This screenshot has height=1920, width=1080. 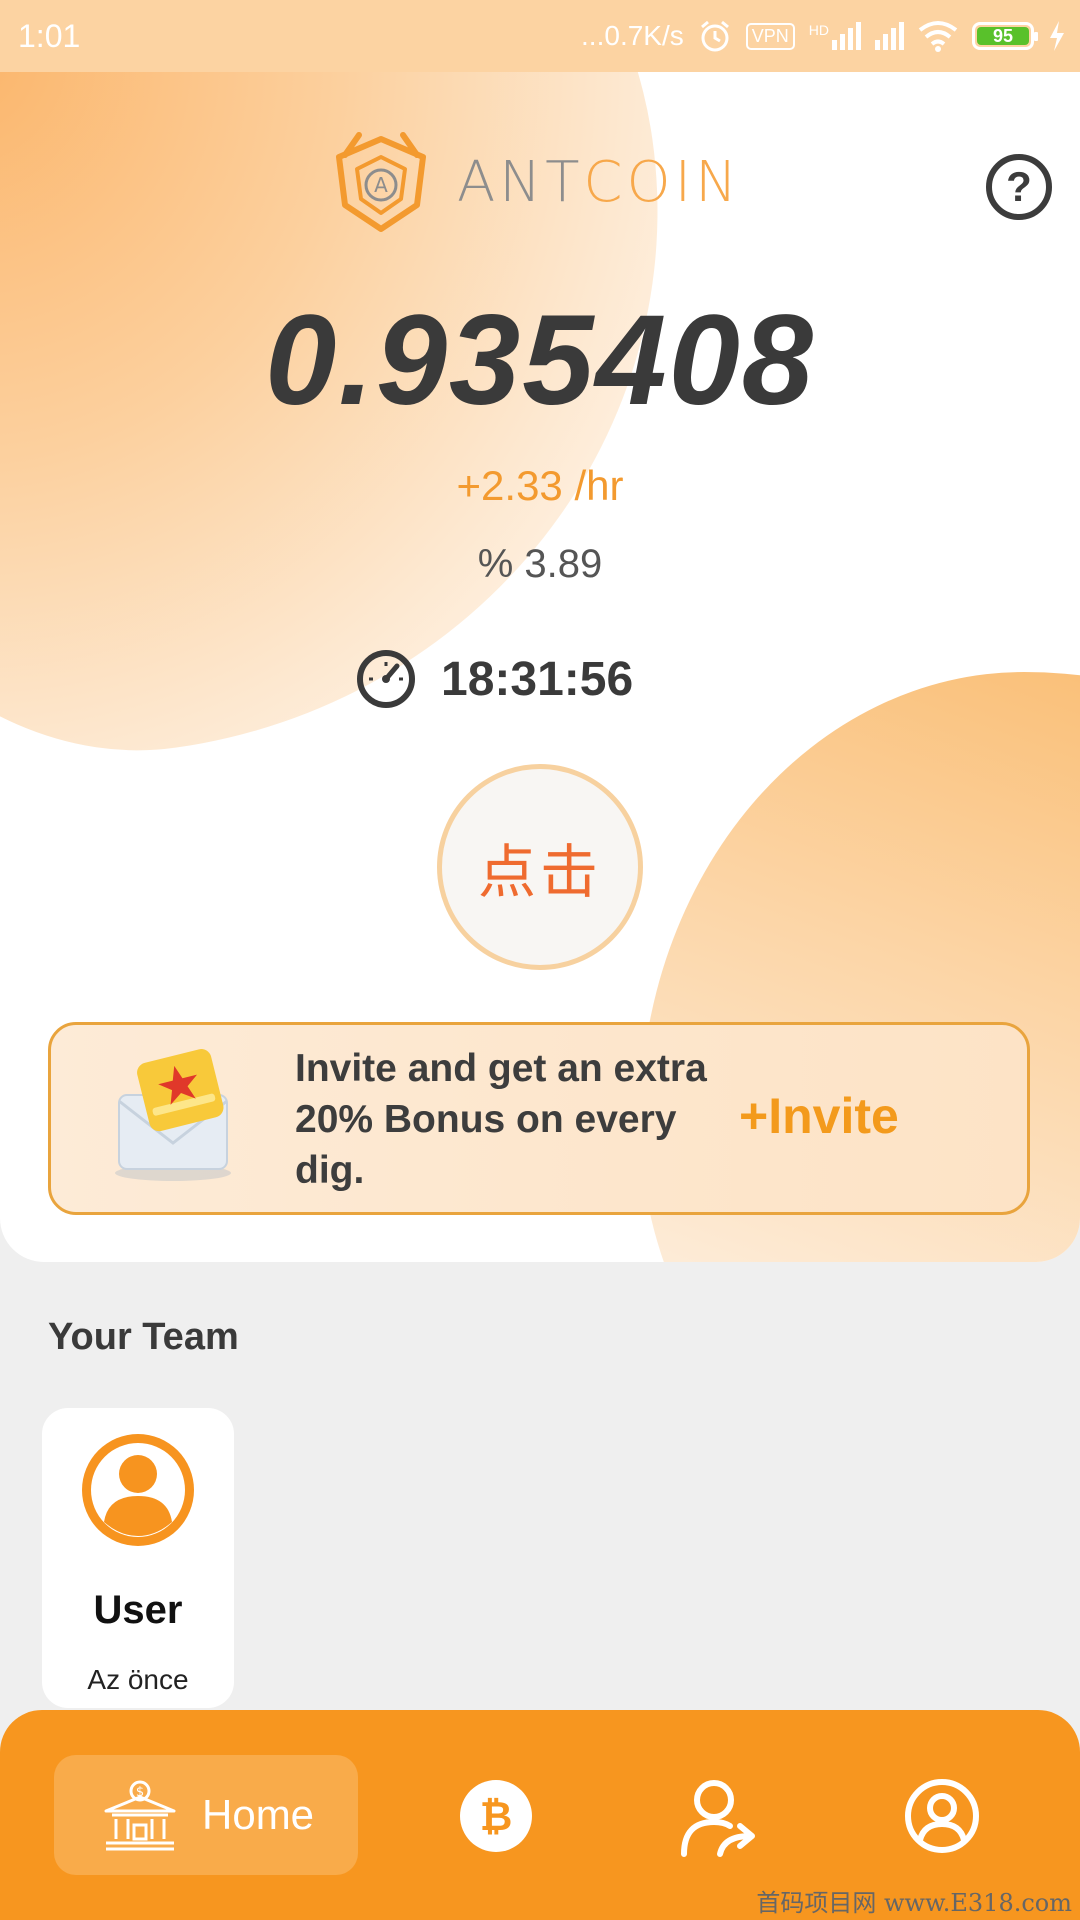 What do you see at coordinates (540, 360) in the screenshot?
I see `coin-balance: 0.935408` at bounding box center [540, 360].